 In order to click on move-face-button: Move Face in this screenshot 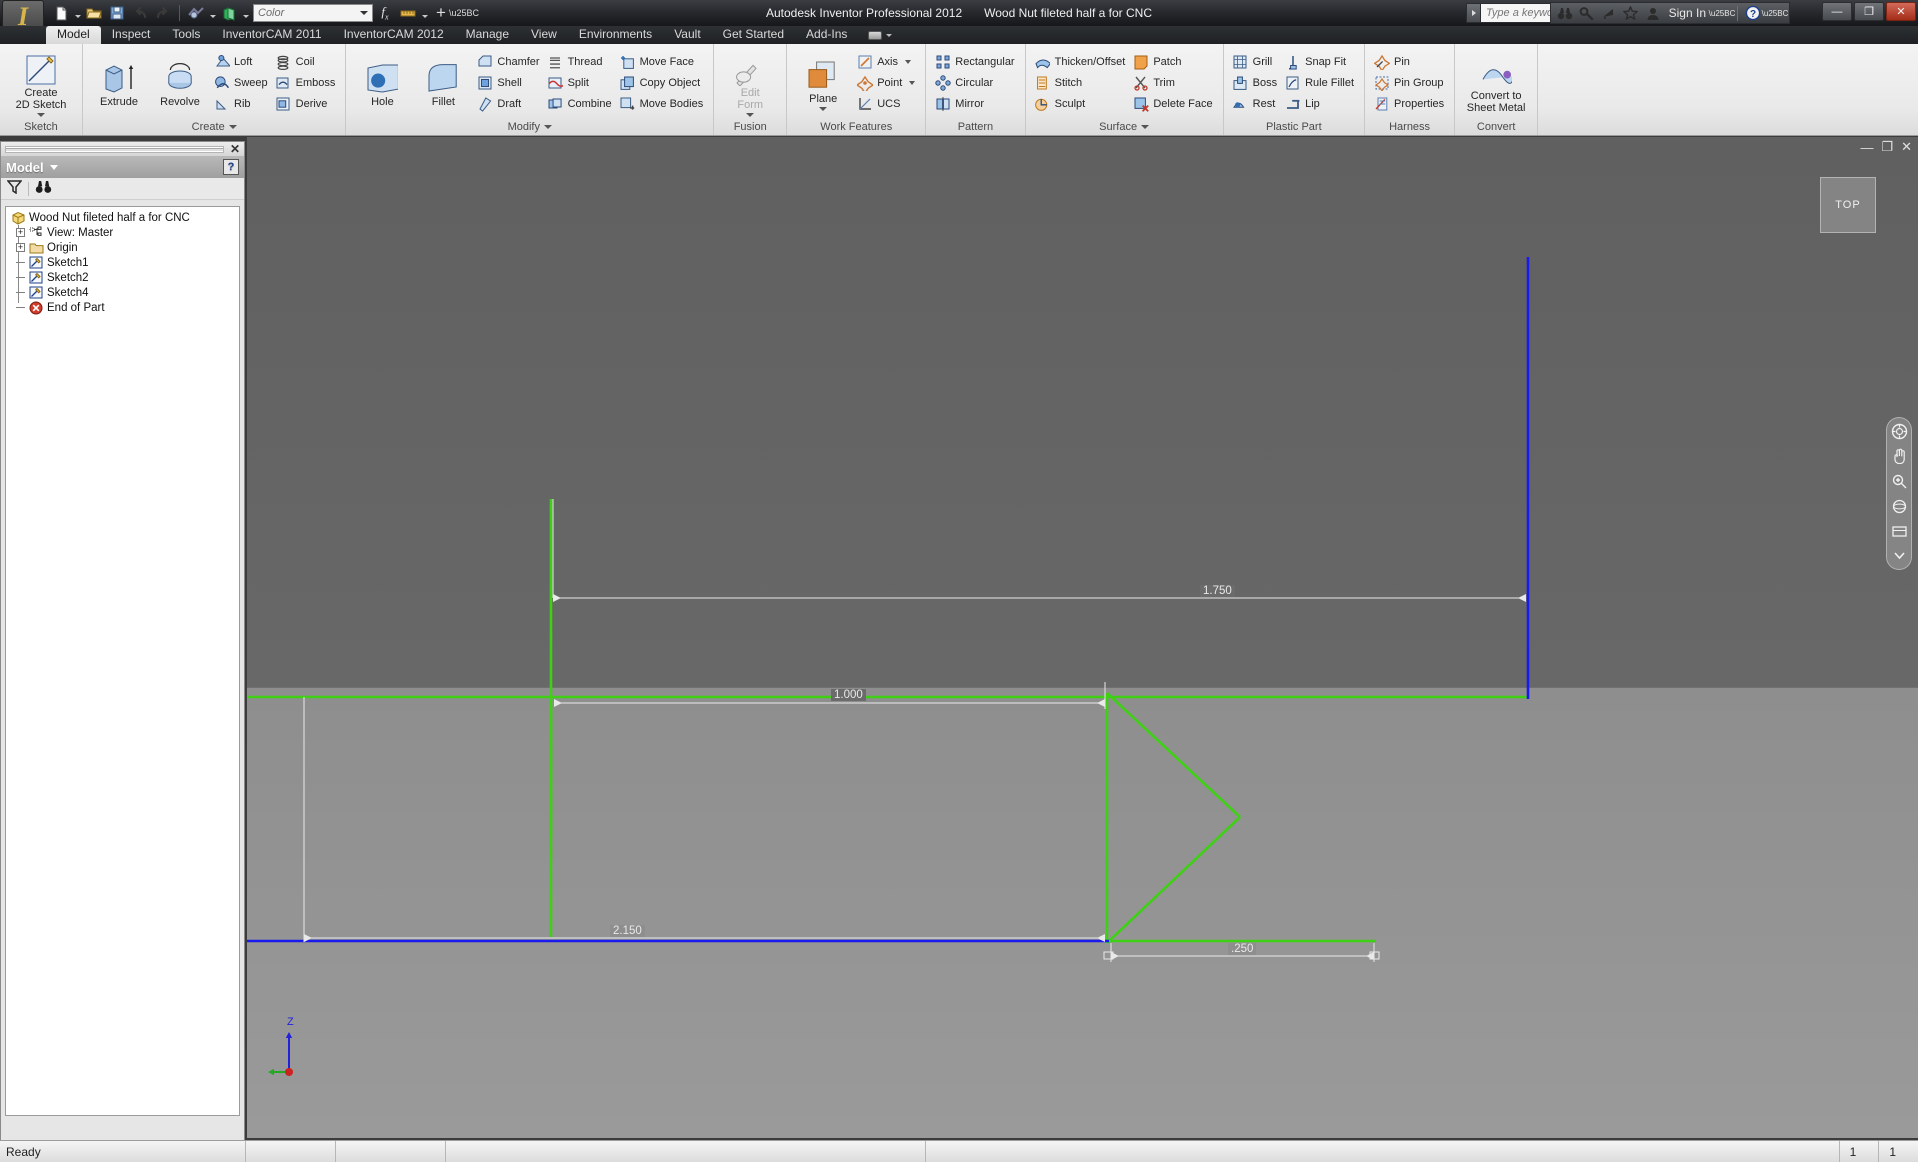, I will do `click(662, 62)`.